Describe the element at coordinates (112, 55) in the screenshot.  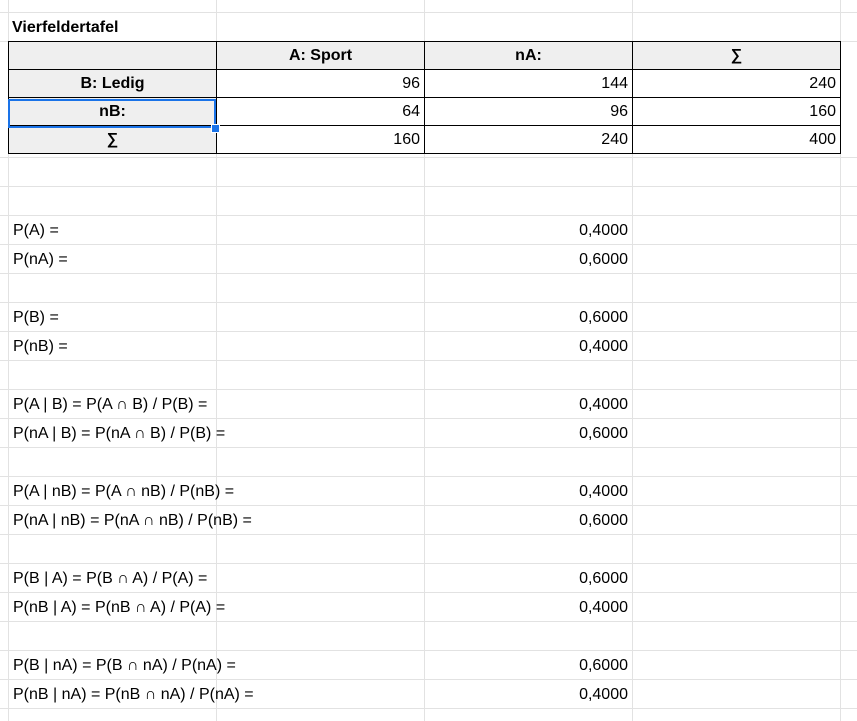
I see `table-corner-cell` at that location.